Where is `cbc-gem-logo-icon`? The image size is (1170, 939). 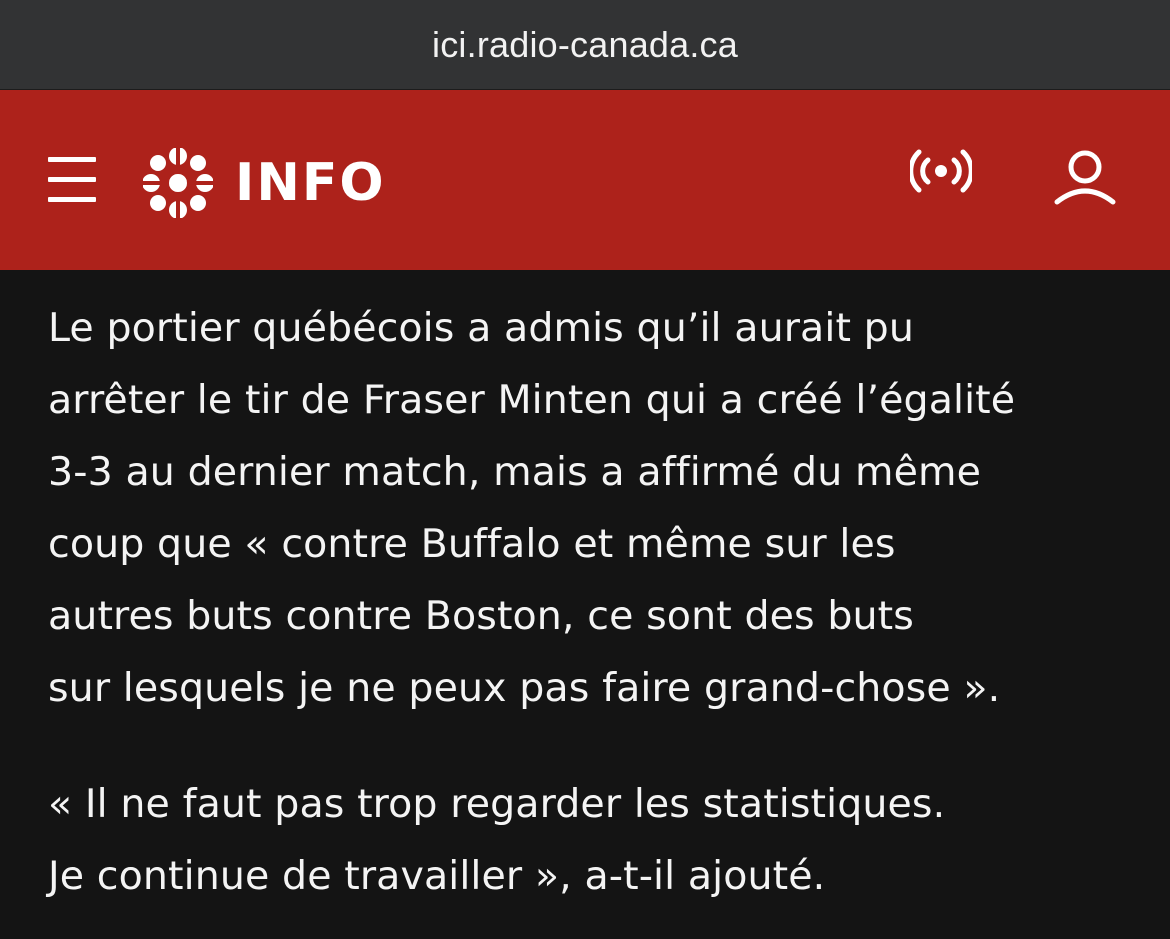 cbc-gem-logo-icon is located at coordinates (178, 183).